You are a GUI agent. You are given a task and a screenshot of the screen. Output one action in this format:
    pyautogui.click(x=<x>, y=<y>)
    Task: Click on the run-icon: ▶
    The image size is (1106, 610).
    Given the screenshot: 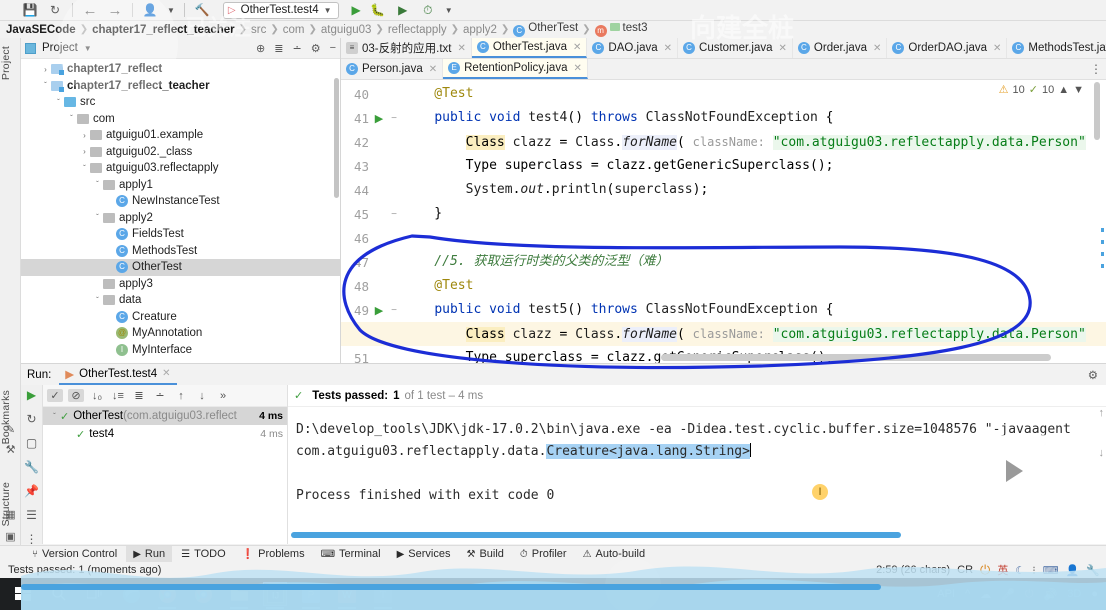 What is the action you would take?
    pyautogui.click(x=356, y=10)
    